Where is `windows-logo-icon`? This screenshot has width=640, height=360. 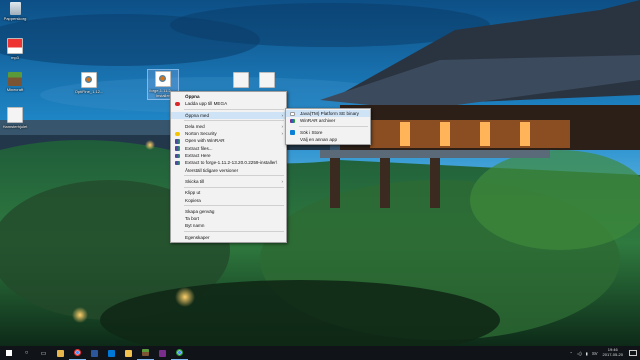
windows-logo-icon is located at coordinates (9, 353).